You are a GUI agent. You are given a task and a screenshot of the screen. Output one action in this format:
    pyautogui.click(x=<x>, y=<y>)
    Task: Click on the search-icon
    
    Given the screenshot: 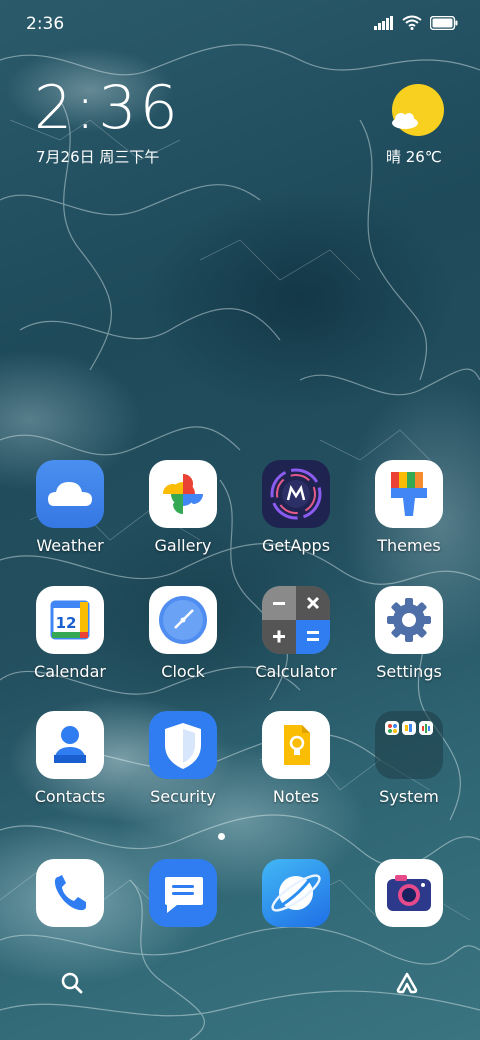 What is the action you would take?
    pyautogui.click(x=72, y=983)
    